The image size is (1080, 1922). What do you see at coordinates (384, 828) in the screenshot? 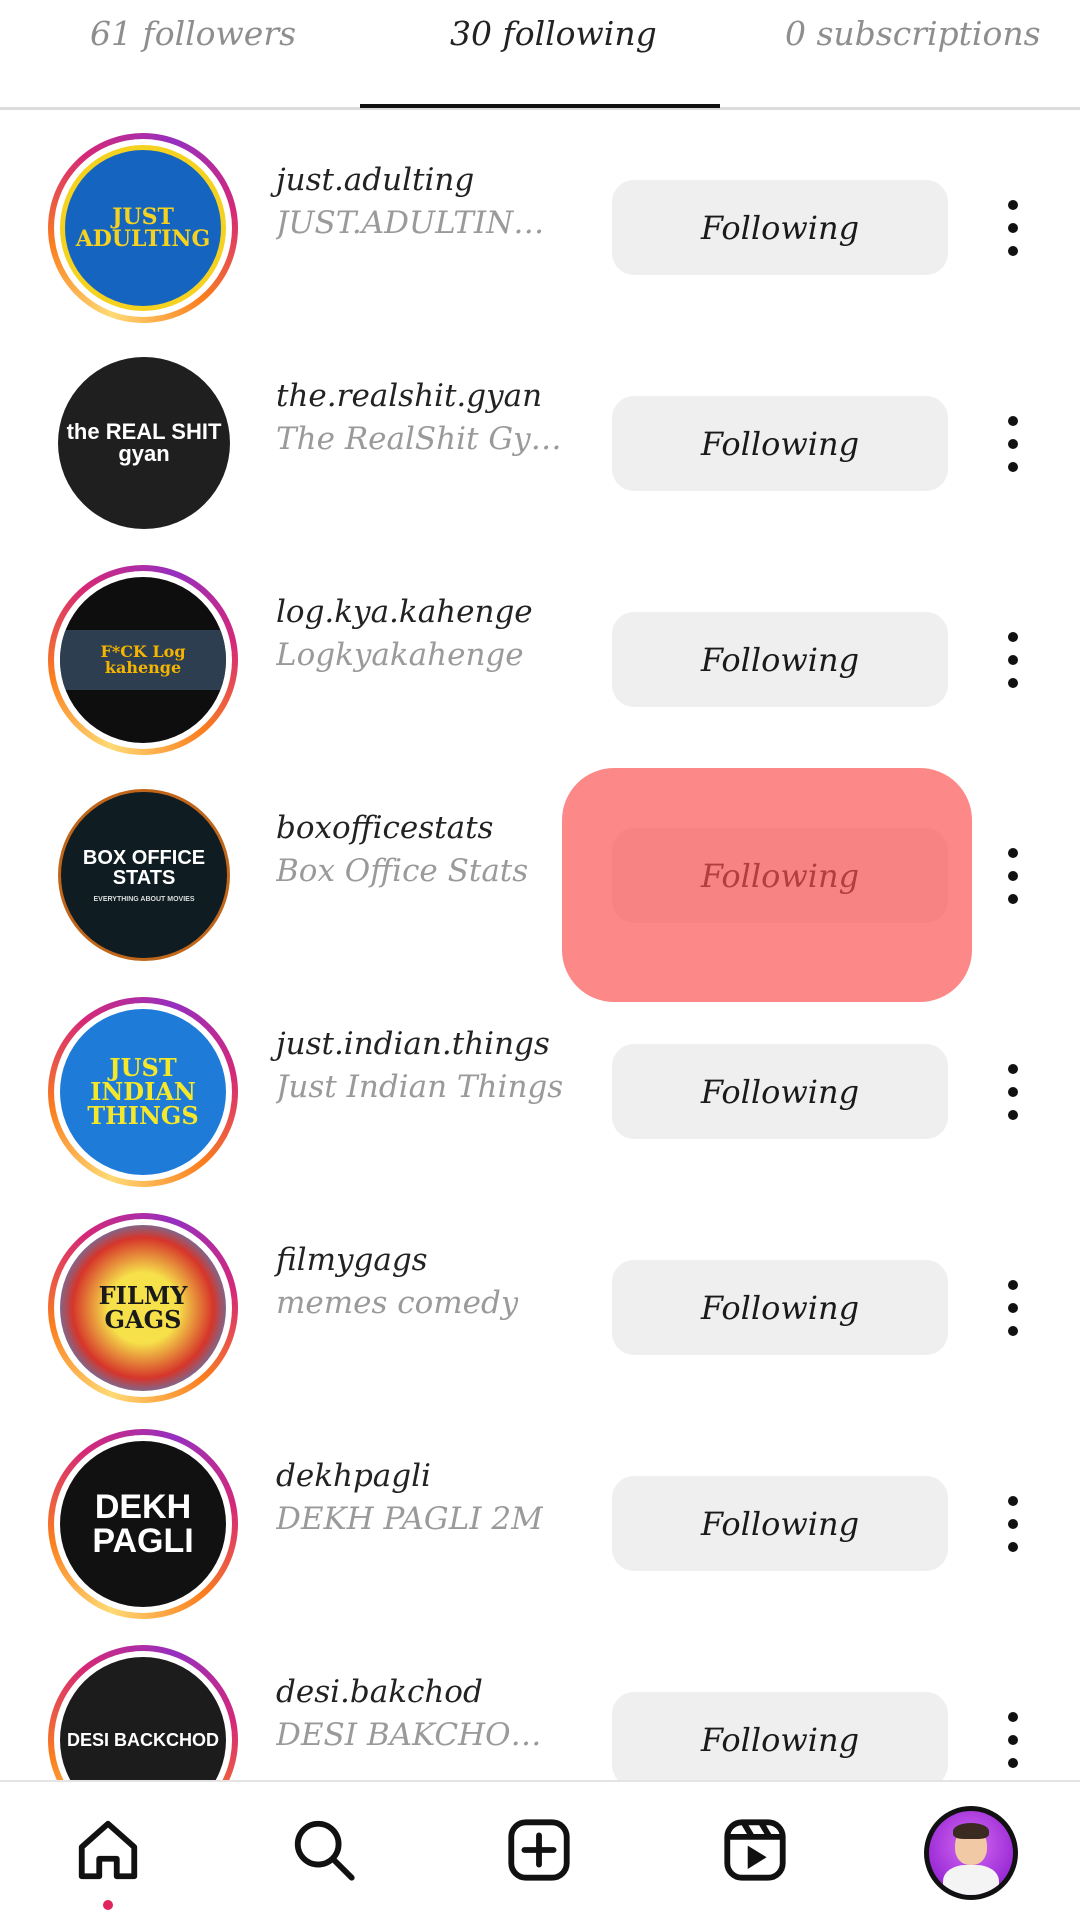
I see `username: boxofficestats` at bounding box center [384, 828].